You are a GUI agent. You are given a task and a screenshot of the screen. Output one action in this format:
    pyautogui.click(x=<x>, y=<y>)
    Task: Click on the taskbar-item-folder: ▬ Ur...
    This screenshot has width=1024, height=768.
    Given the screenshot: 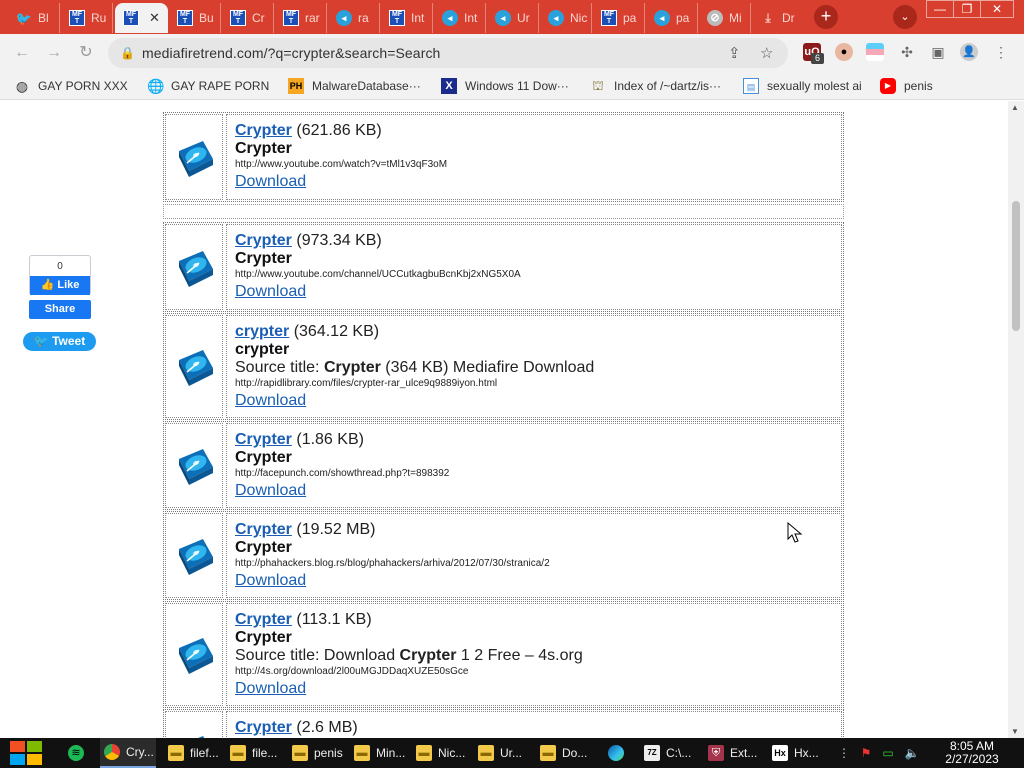 What is the action you would take?
    pyautogui.click(x=502, y=753)
    